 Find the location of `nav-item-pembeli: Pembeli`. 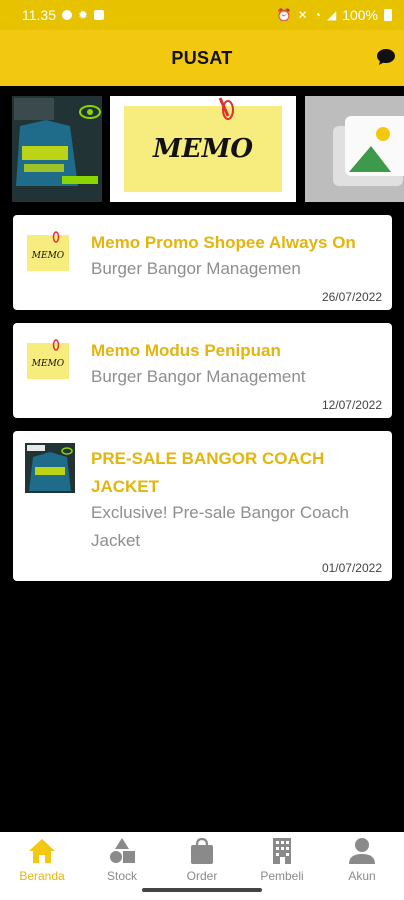

nav-item-pembeli: Pembeli is located at coordinates (282, 861).